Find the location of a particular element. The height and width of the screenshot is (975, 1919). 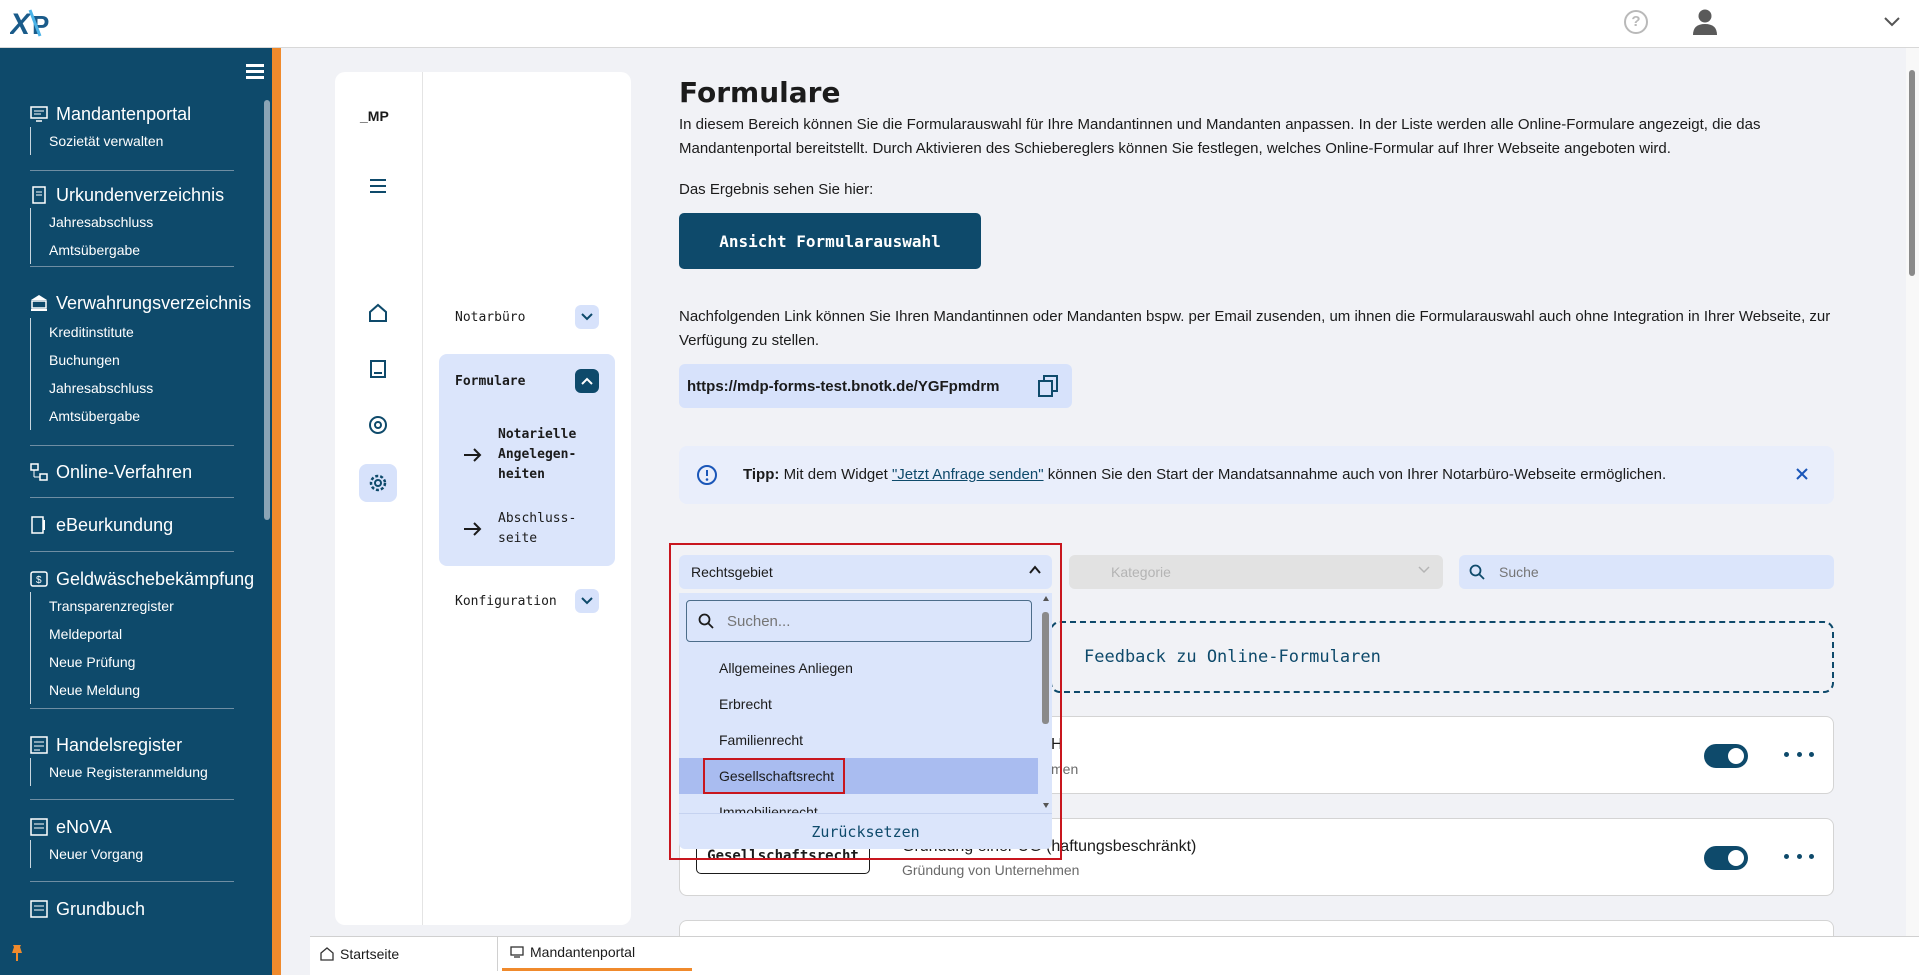

sidebar-scrollbar is located at coordinates (267, 310).